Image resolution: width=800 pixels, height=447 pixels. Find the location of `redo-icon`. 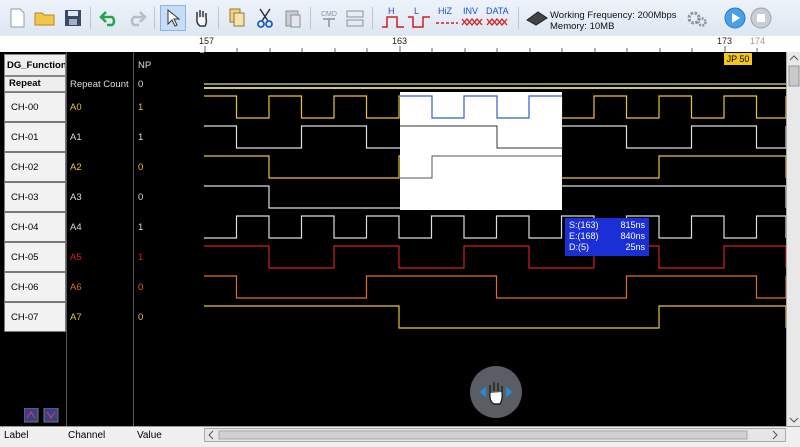

redo-icon is located at coordinates (137, 18).